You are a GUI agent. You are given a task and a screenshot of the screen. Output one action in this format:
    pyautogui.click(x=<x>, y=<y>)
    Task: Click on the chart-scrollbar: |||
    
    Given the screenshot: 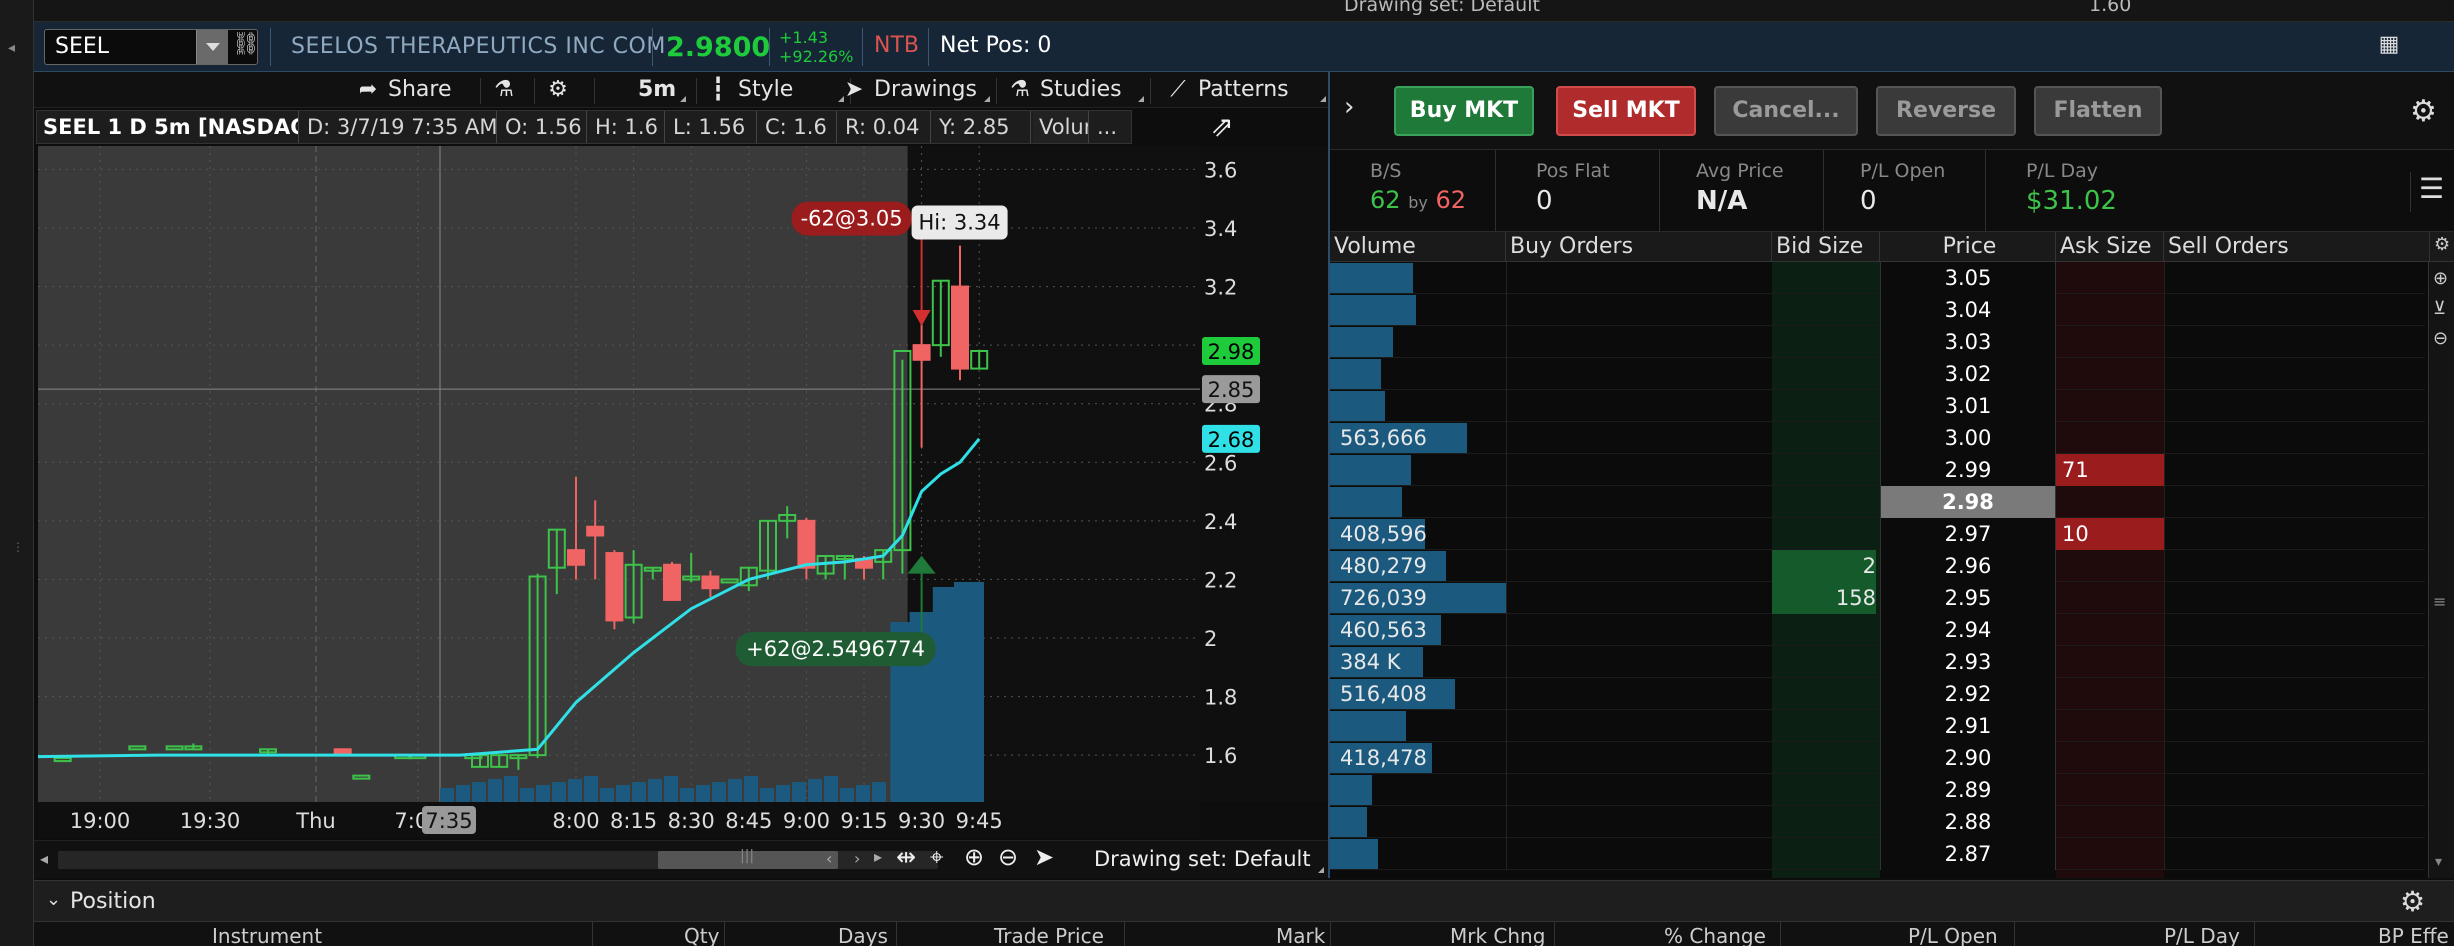 What is the action you would take?
    pyautogui.click(x=498, y=858)
    